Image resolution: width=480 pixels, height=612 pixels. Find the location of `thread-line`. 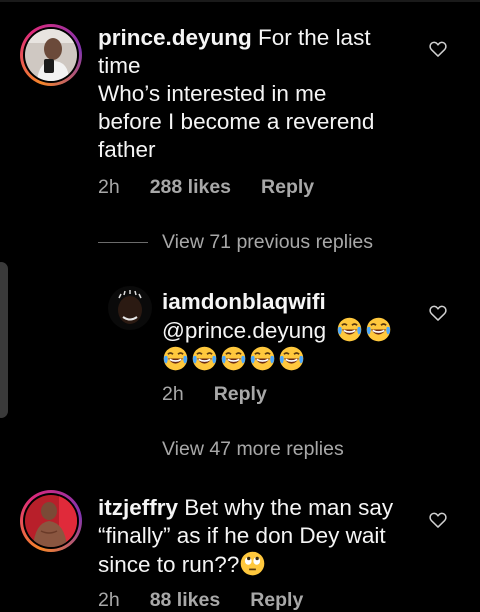

thread-line is located at coordinates (123, 242).